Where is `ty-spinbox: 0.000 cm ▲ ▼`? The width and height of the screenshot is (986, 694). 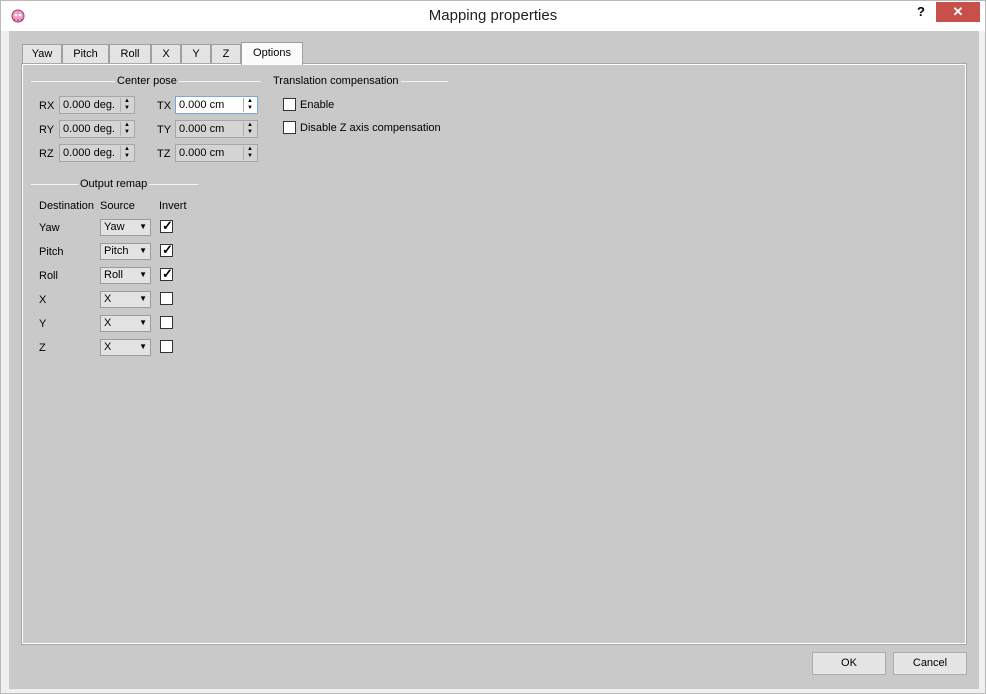 ty-spinbox: 0.000 cm ▲ ▼ is located at coordinates (216, 129).